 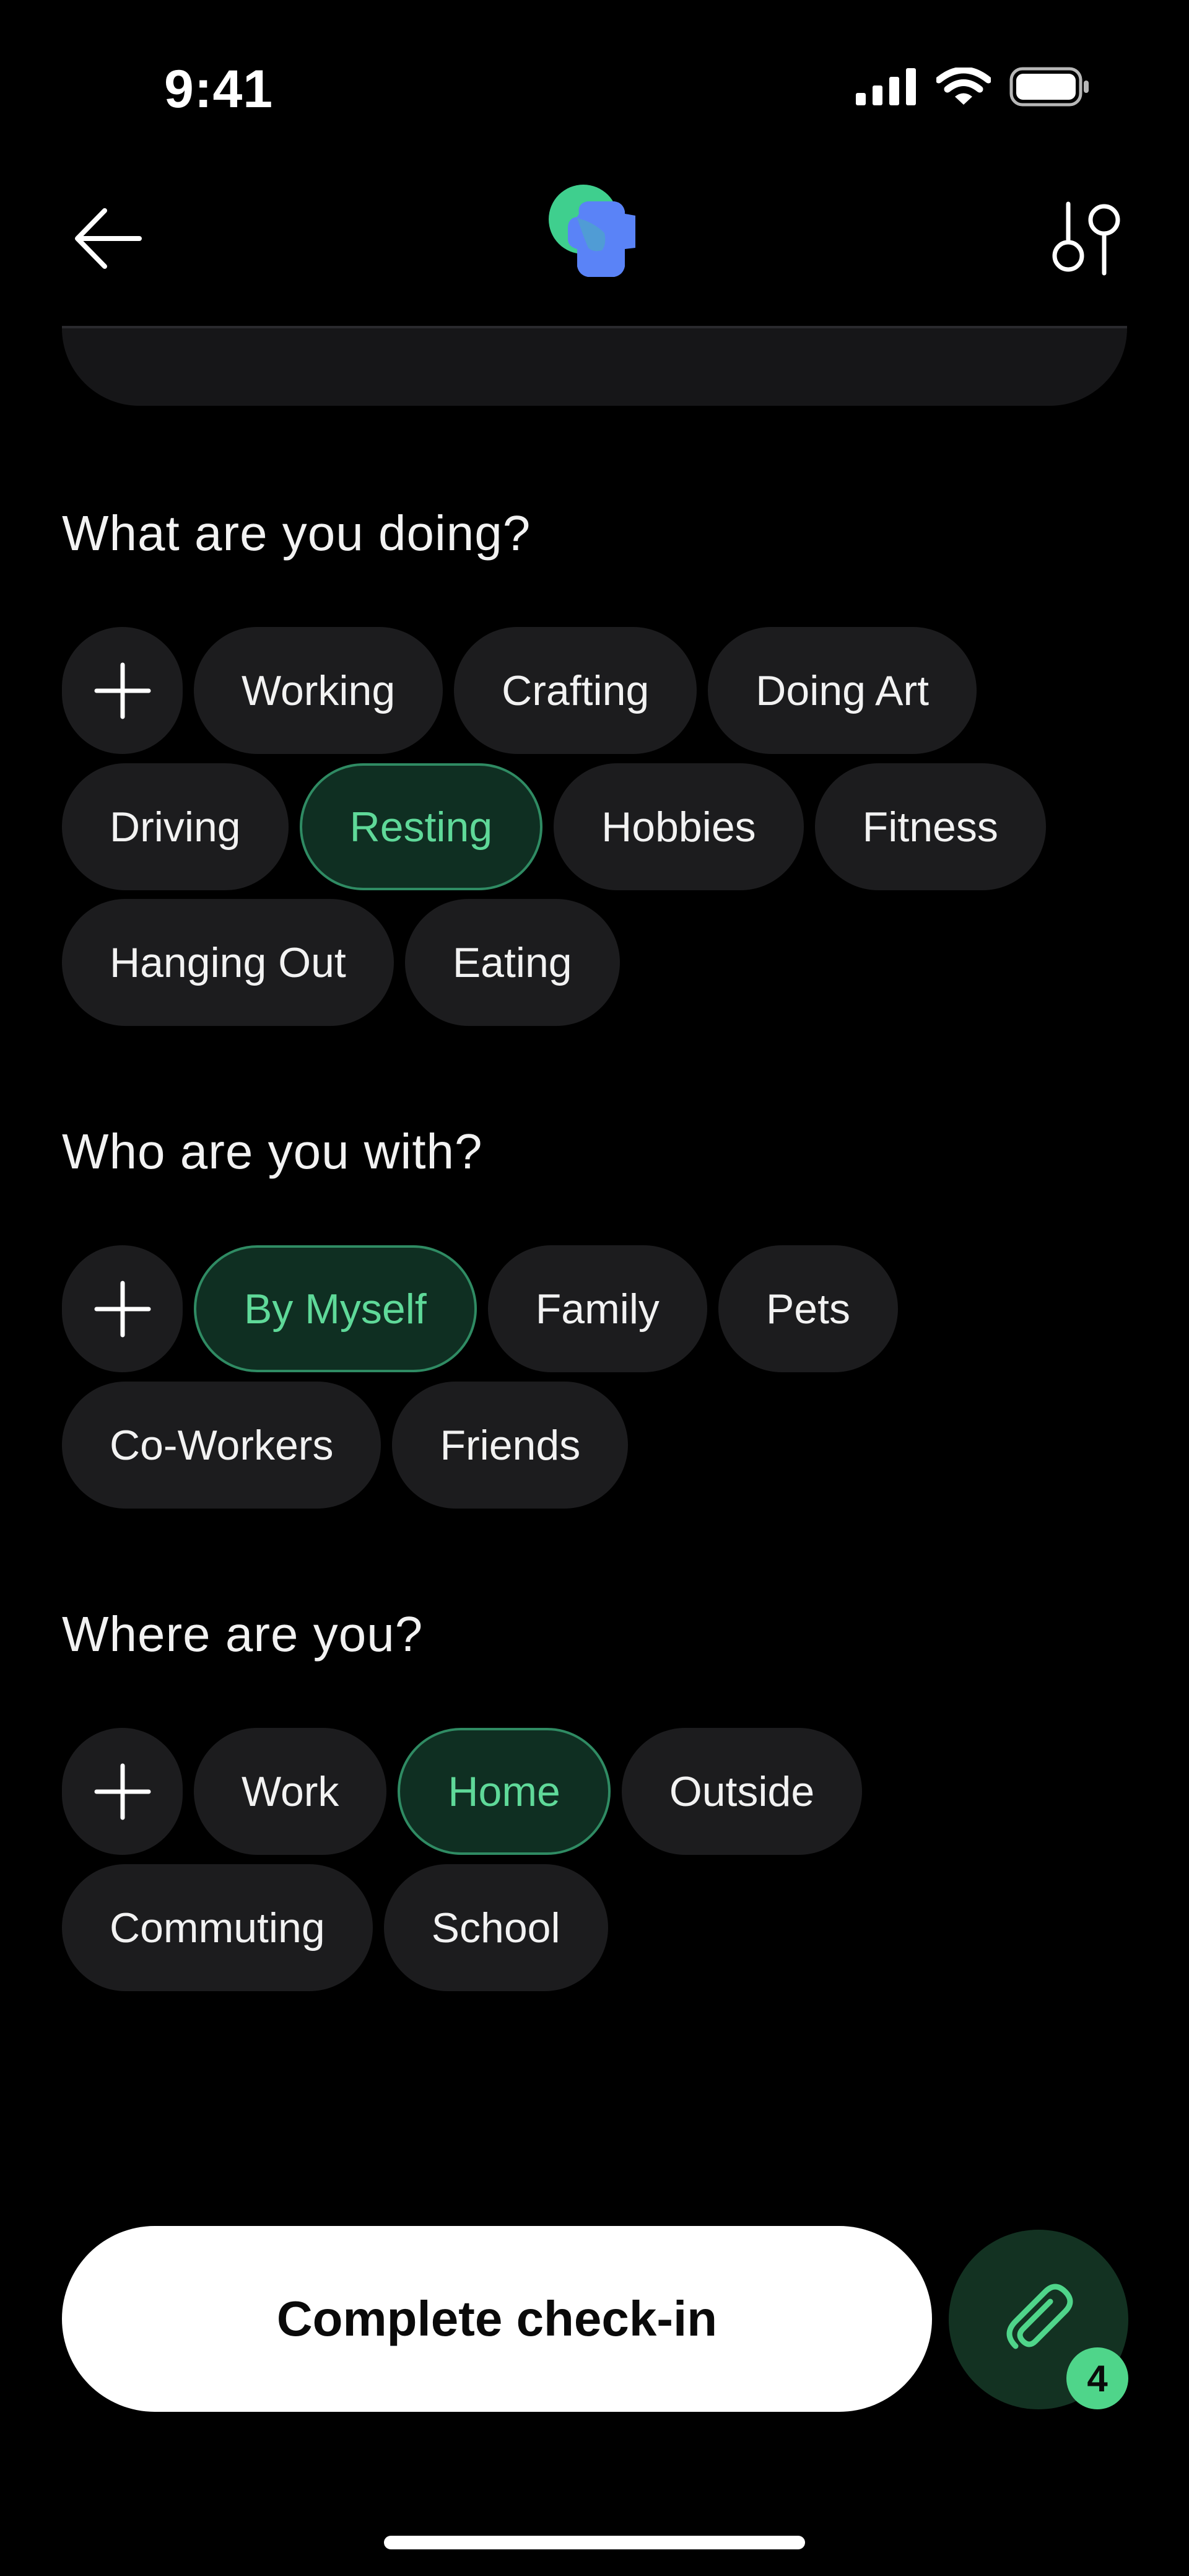 I want to click on with-section-title: Who are you with?, so click(x=272, y=1151).